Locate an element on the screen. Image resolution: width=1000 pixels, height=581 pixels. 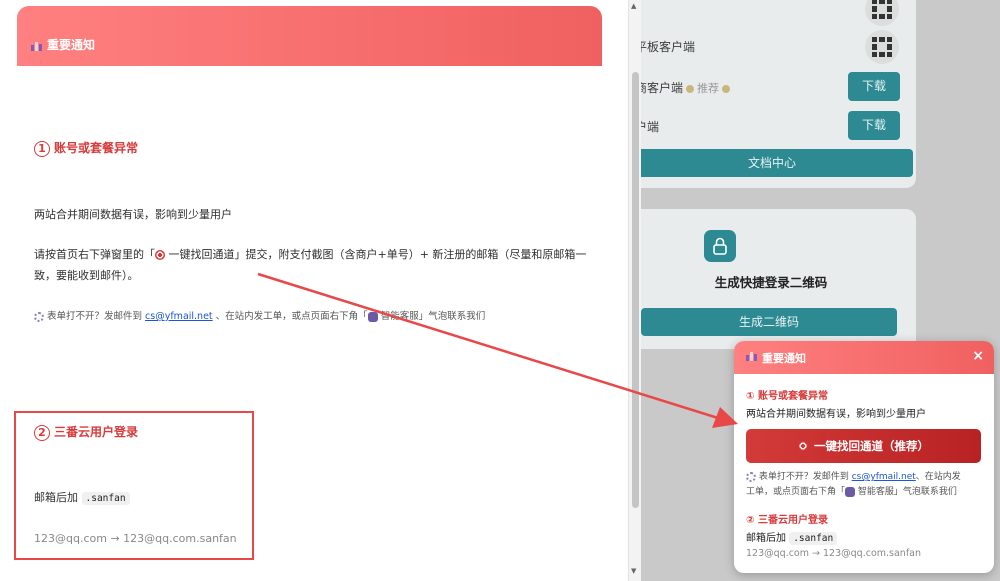
popup-header: 重要通知 × is located at coordinates (864, 357).